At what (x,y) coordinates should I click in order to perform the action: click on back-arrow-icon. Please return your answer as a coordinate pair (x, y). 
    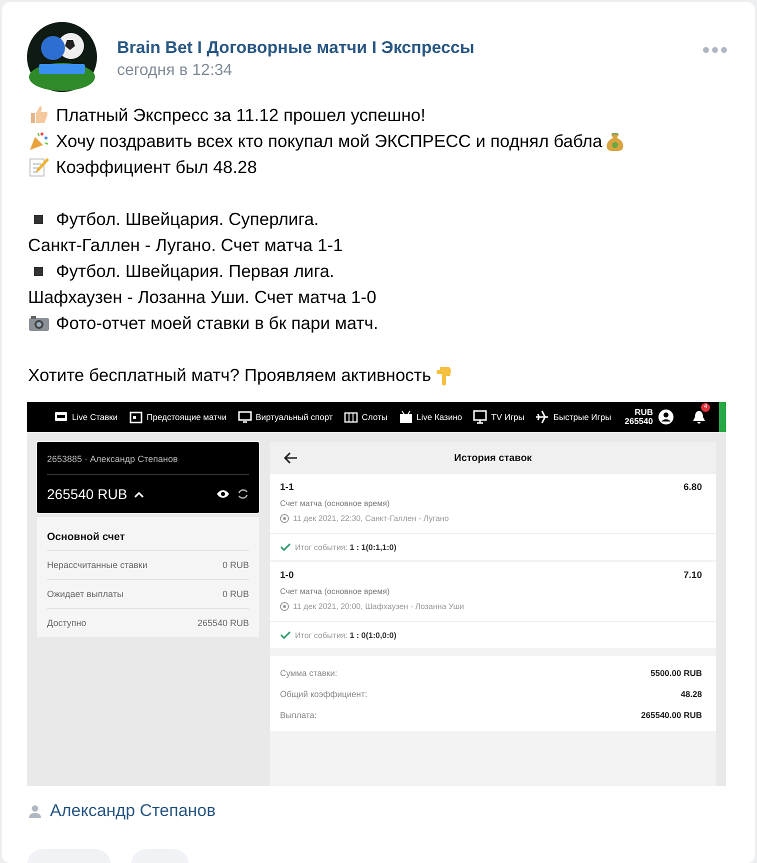
    Looking at the image, I should click on (291, 458).